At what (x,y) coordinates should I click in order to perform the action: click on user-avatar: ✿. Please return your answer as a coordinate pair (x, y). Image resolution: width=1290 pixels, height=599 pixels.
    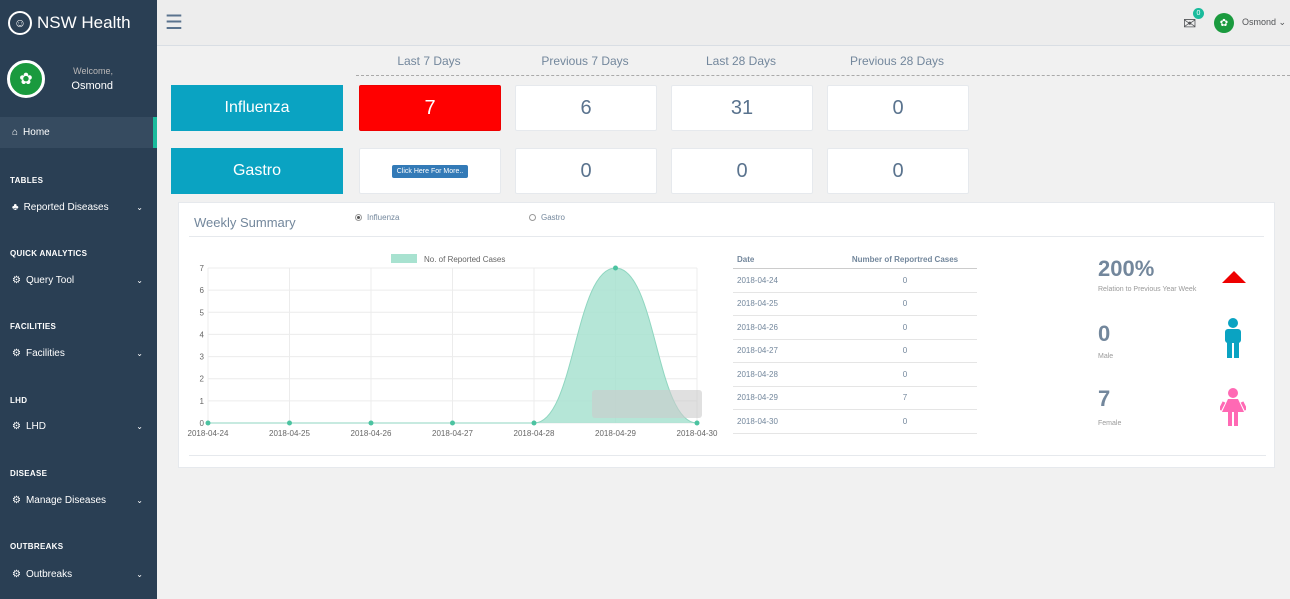
    Looking at the image, I should click on (1224, 23).